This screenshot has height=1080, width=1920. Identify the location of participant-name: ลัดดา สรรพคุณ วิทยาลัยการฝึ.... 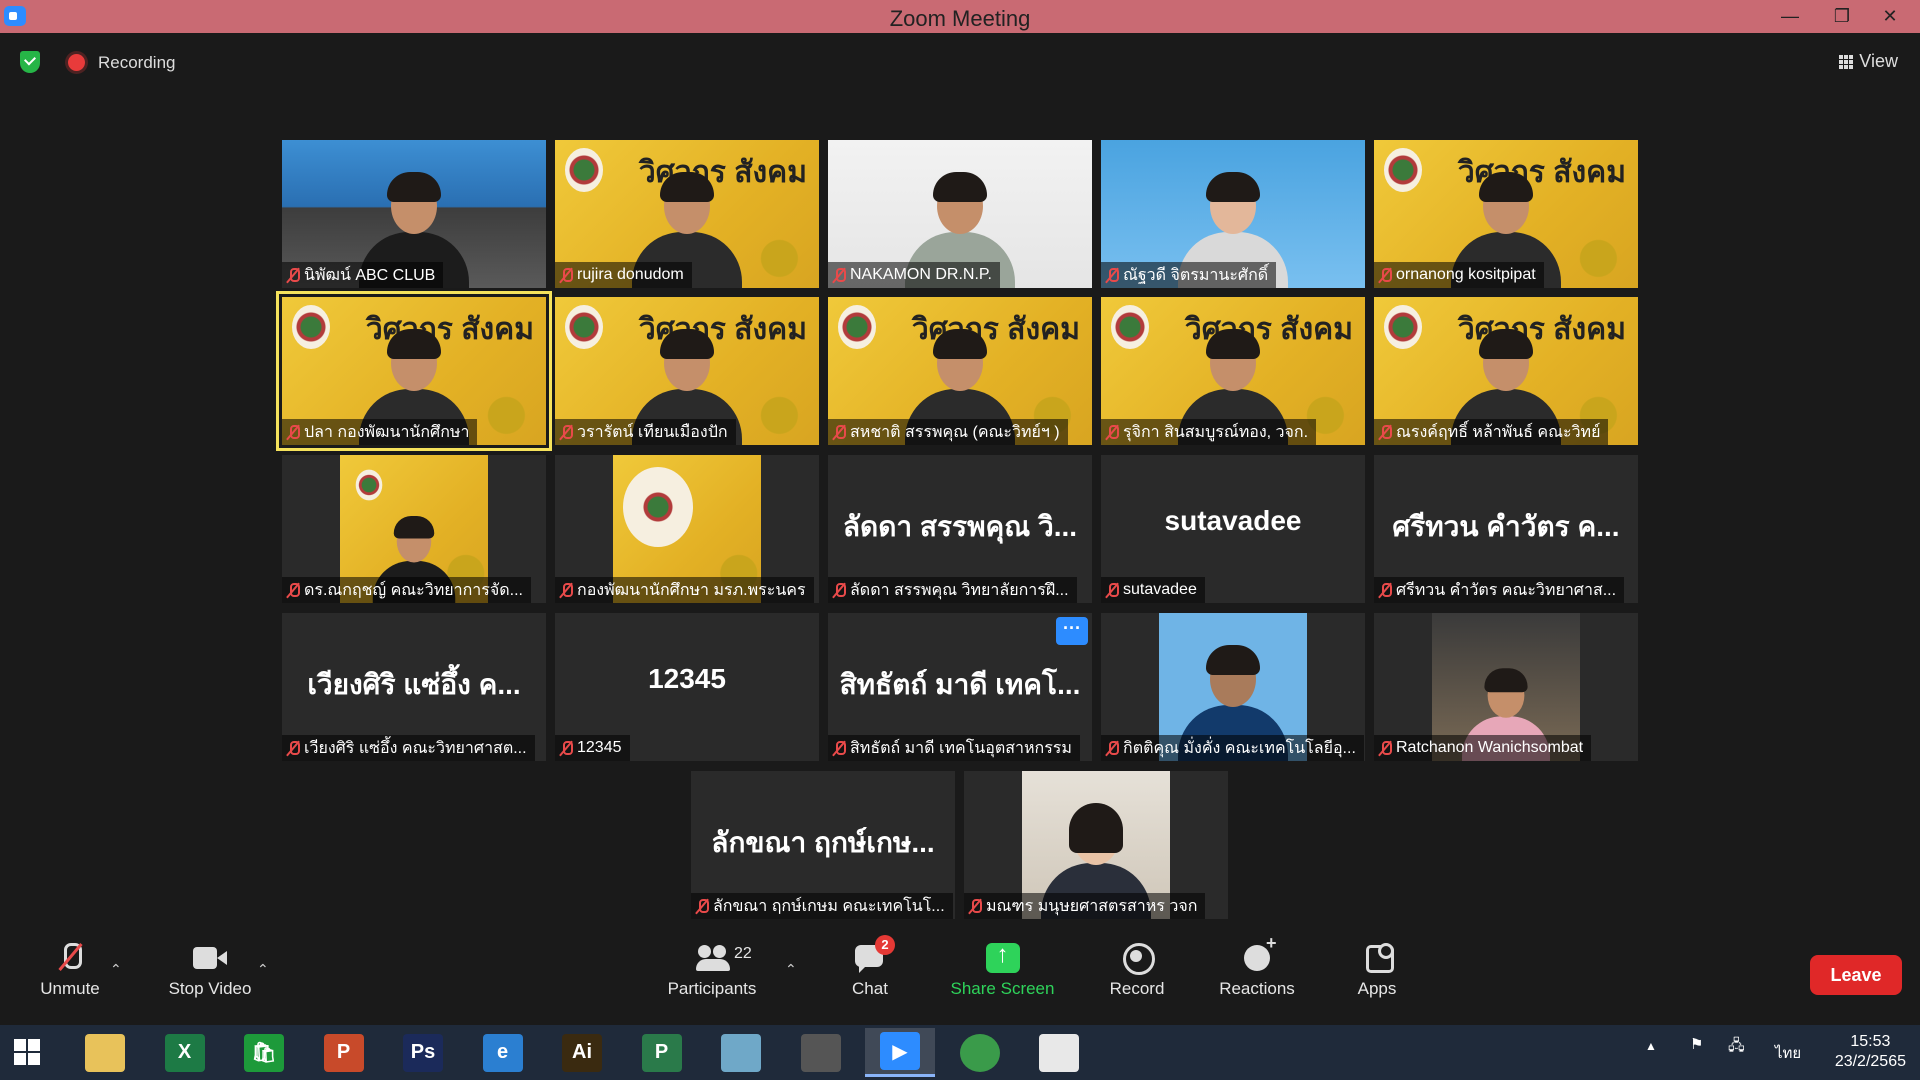
(959, 590).